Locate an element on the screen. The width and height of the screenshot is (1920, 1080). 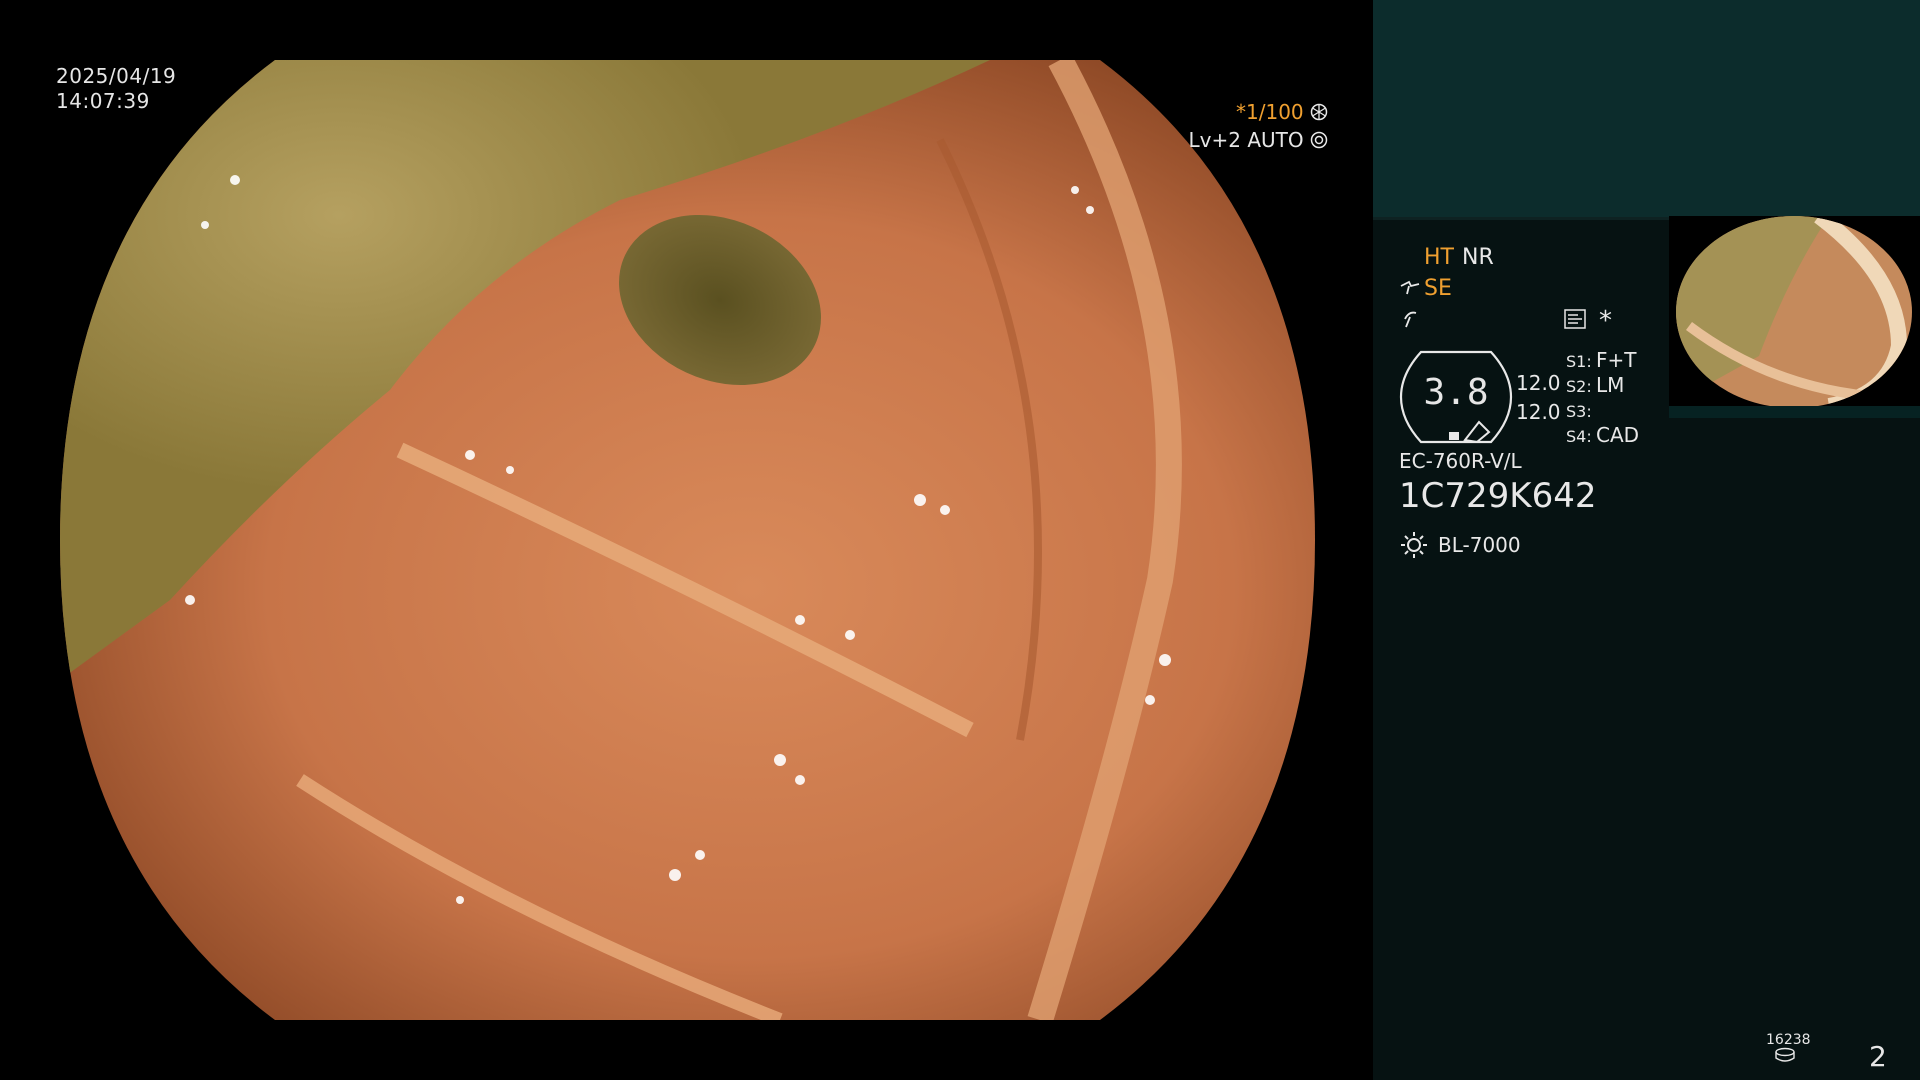
s2-label: S2: is located at coordinates (1579, 386).